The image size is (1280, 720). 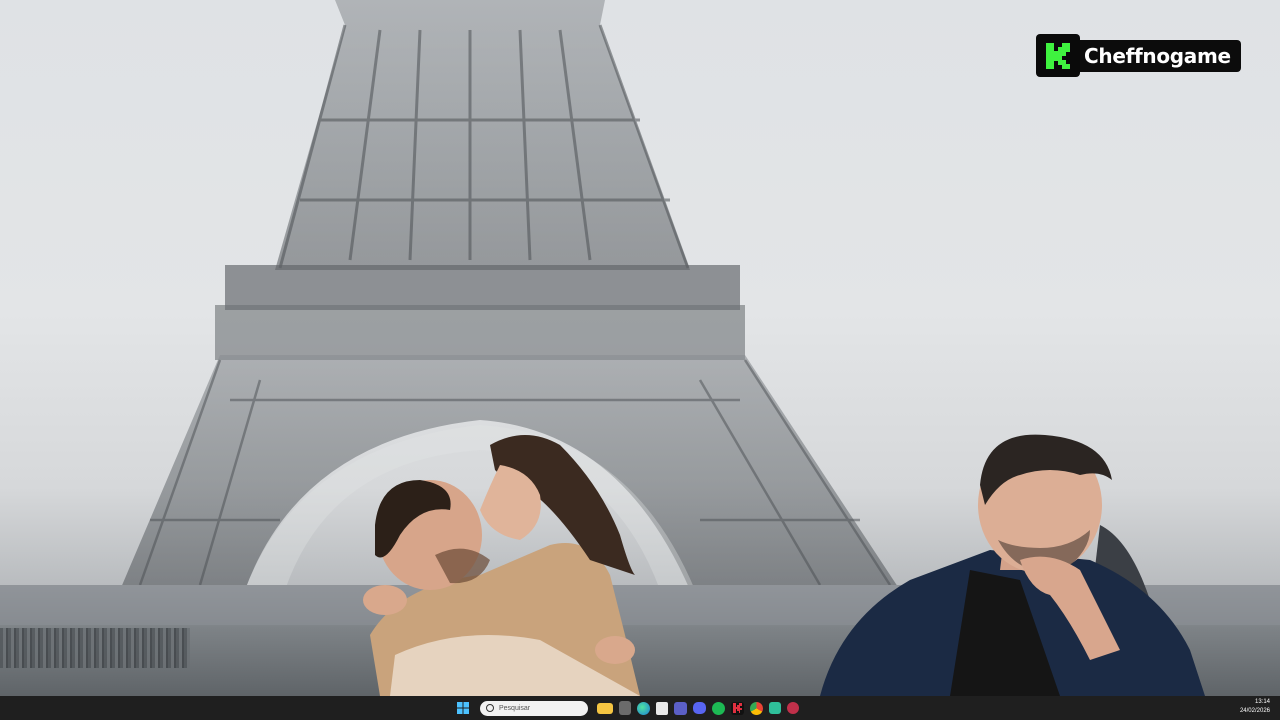 I want to click on couple-kissing-image, so click(x=501, y=565).